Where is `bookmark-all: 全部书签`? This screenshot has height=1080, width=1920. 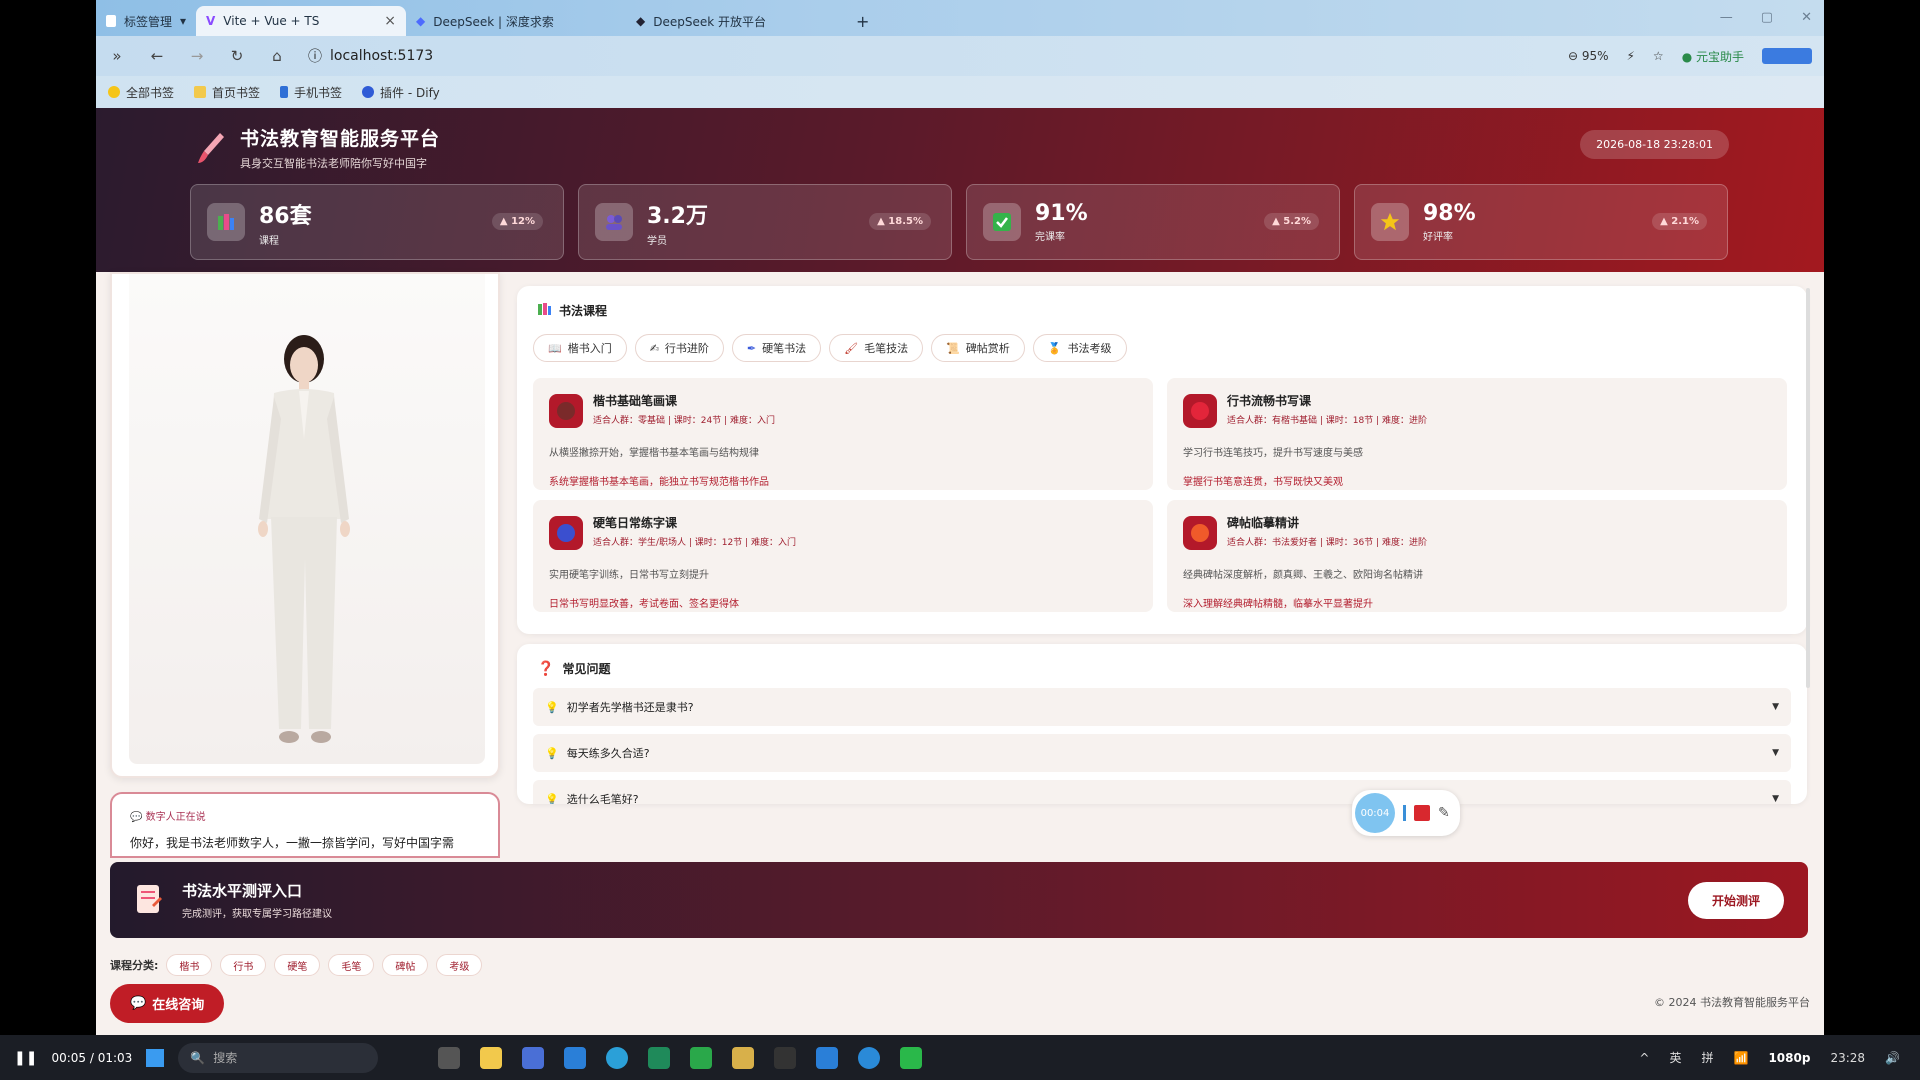
bookmark-all: 全部书签 is located at coordinates (141, 92).